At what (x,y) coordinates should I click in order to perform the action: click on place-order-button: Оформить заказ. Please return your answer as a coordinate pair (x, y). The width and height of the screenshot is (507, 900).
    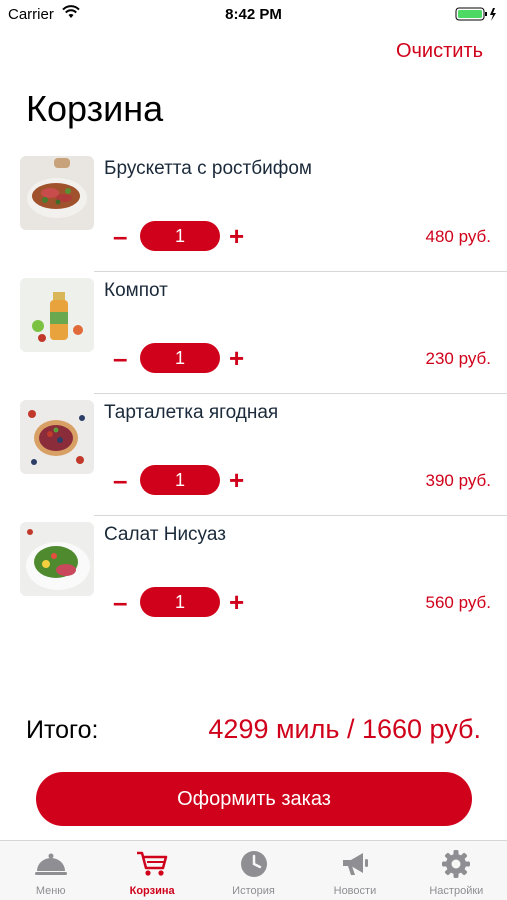
    Looking at the image, I should click on (254, 799).